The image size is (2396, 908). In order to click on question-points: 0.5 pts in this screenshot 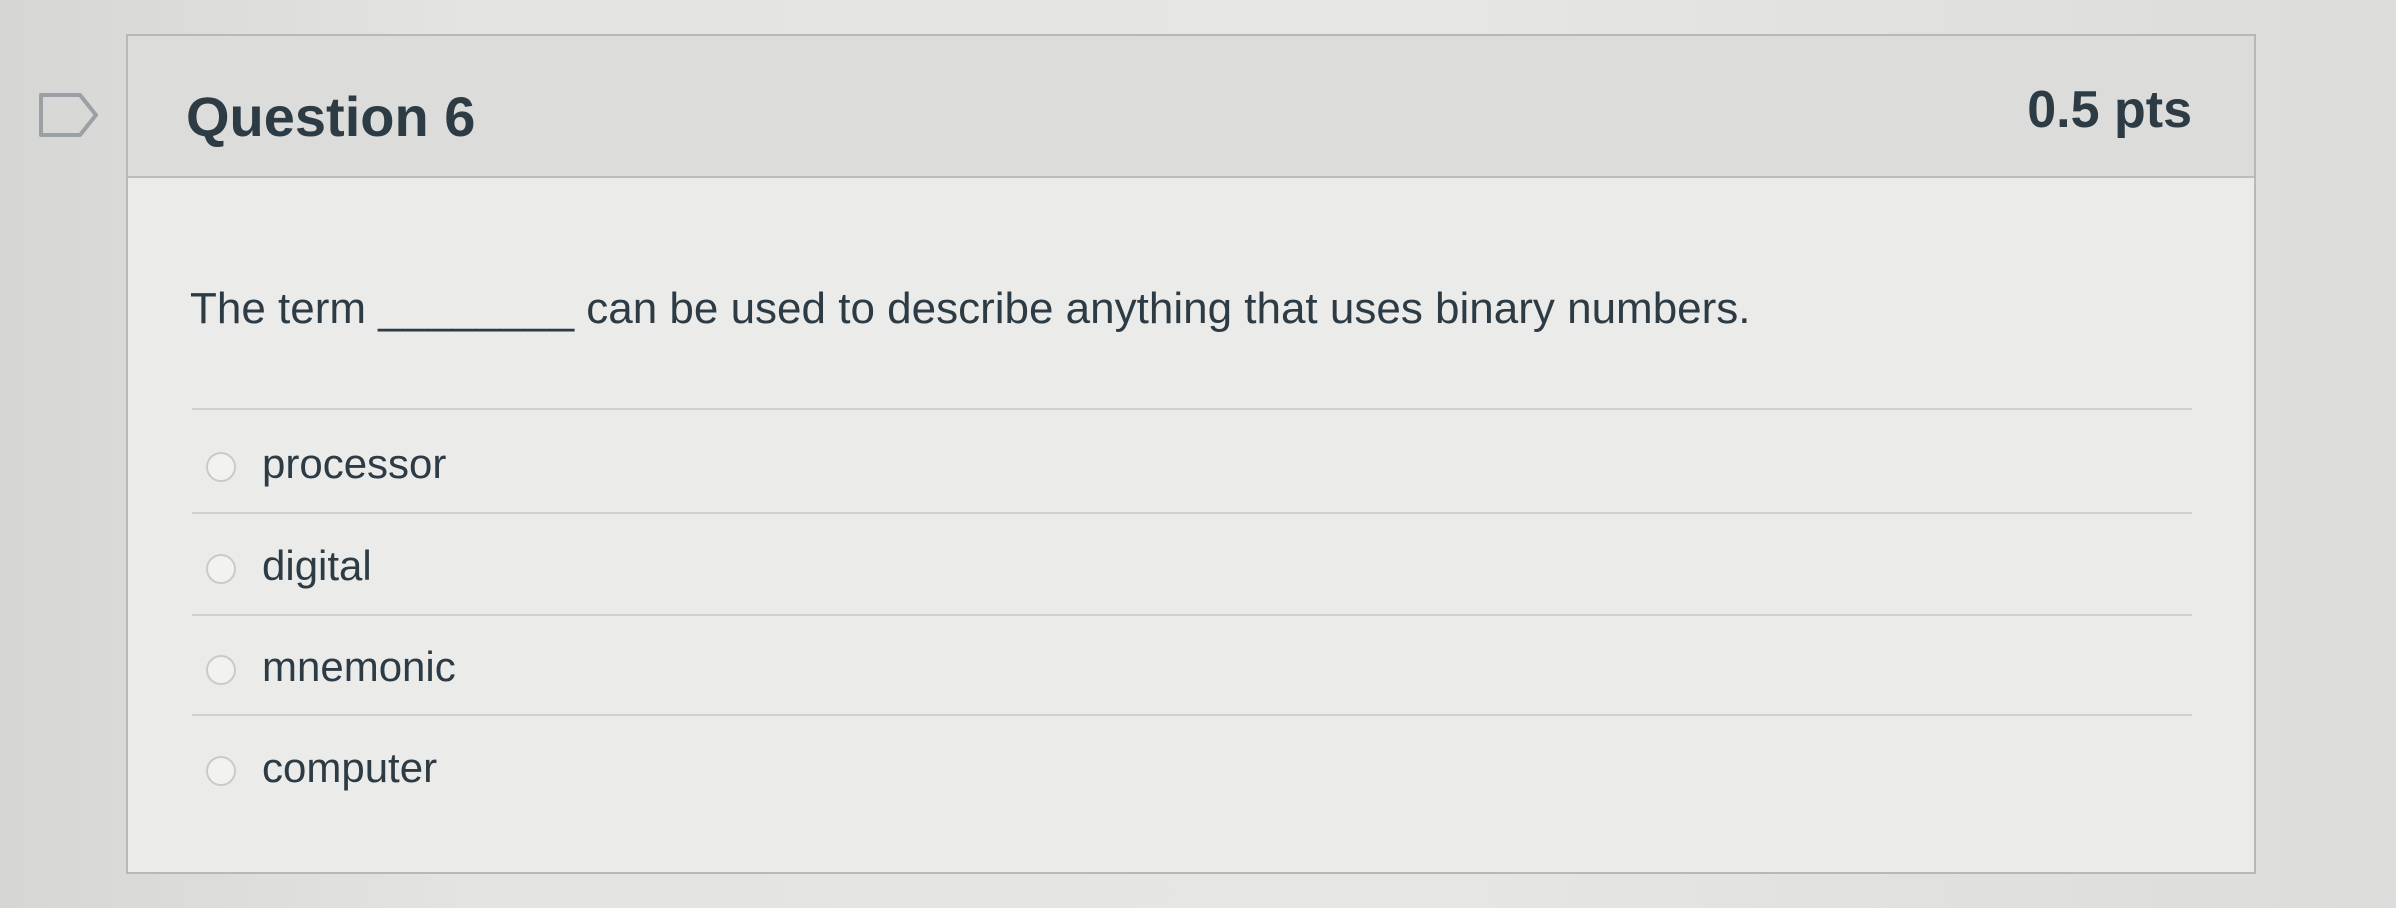, I will do `click(2109, 110)`.